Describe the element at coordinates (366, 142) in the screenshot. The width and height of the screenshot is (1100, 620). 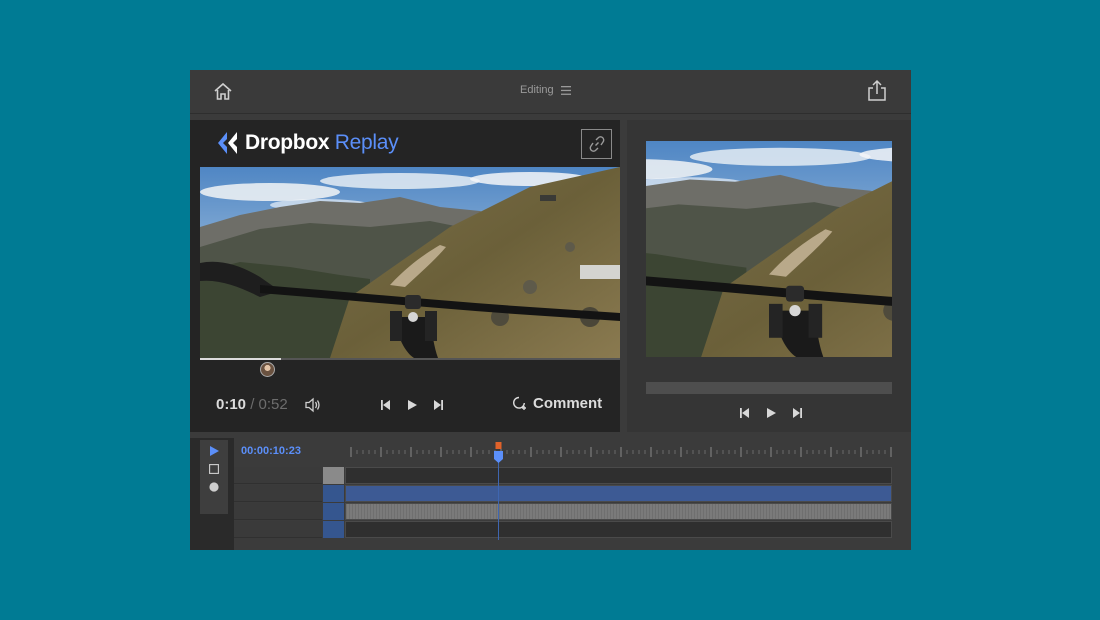
I see `logo-product: Replay` at that location.